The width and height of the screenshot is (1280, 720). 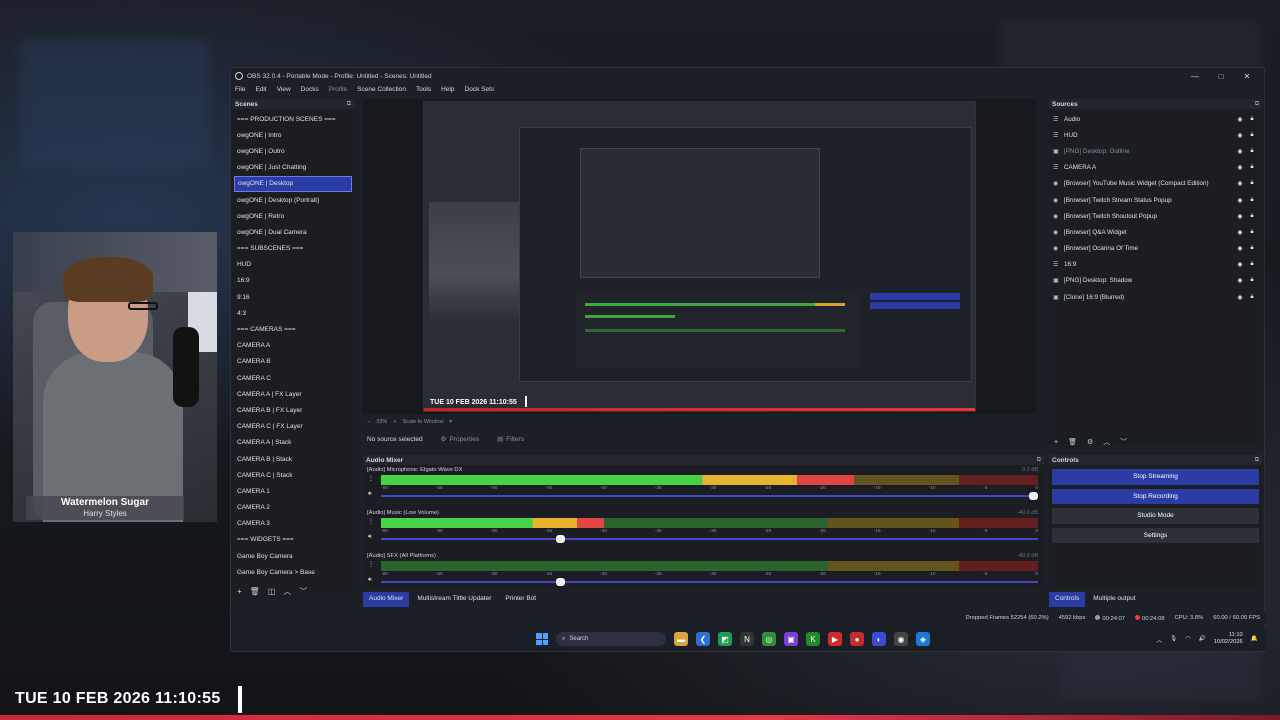 What do you see at coordinates (293, 508) in the screenshot?
I see `scene-item: CAMERA 2` at bounding box center [293, 508].